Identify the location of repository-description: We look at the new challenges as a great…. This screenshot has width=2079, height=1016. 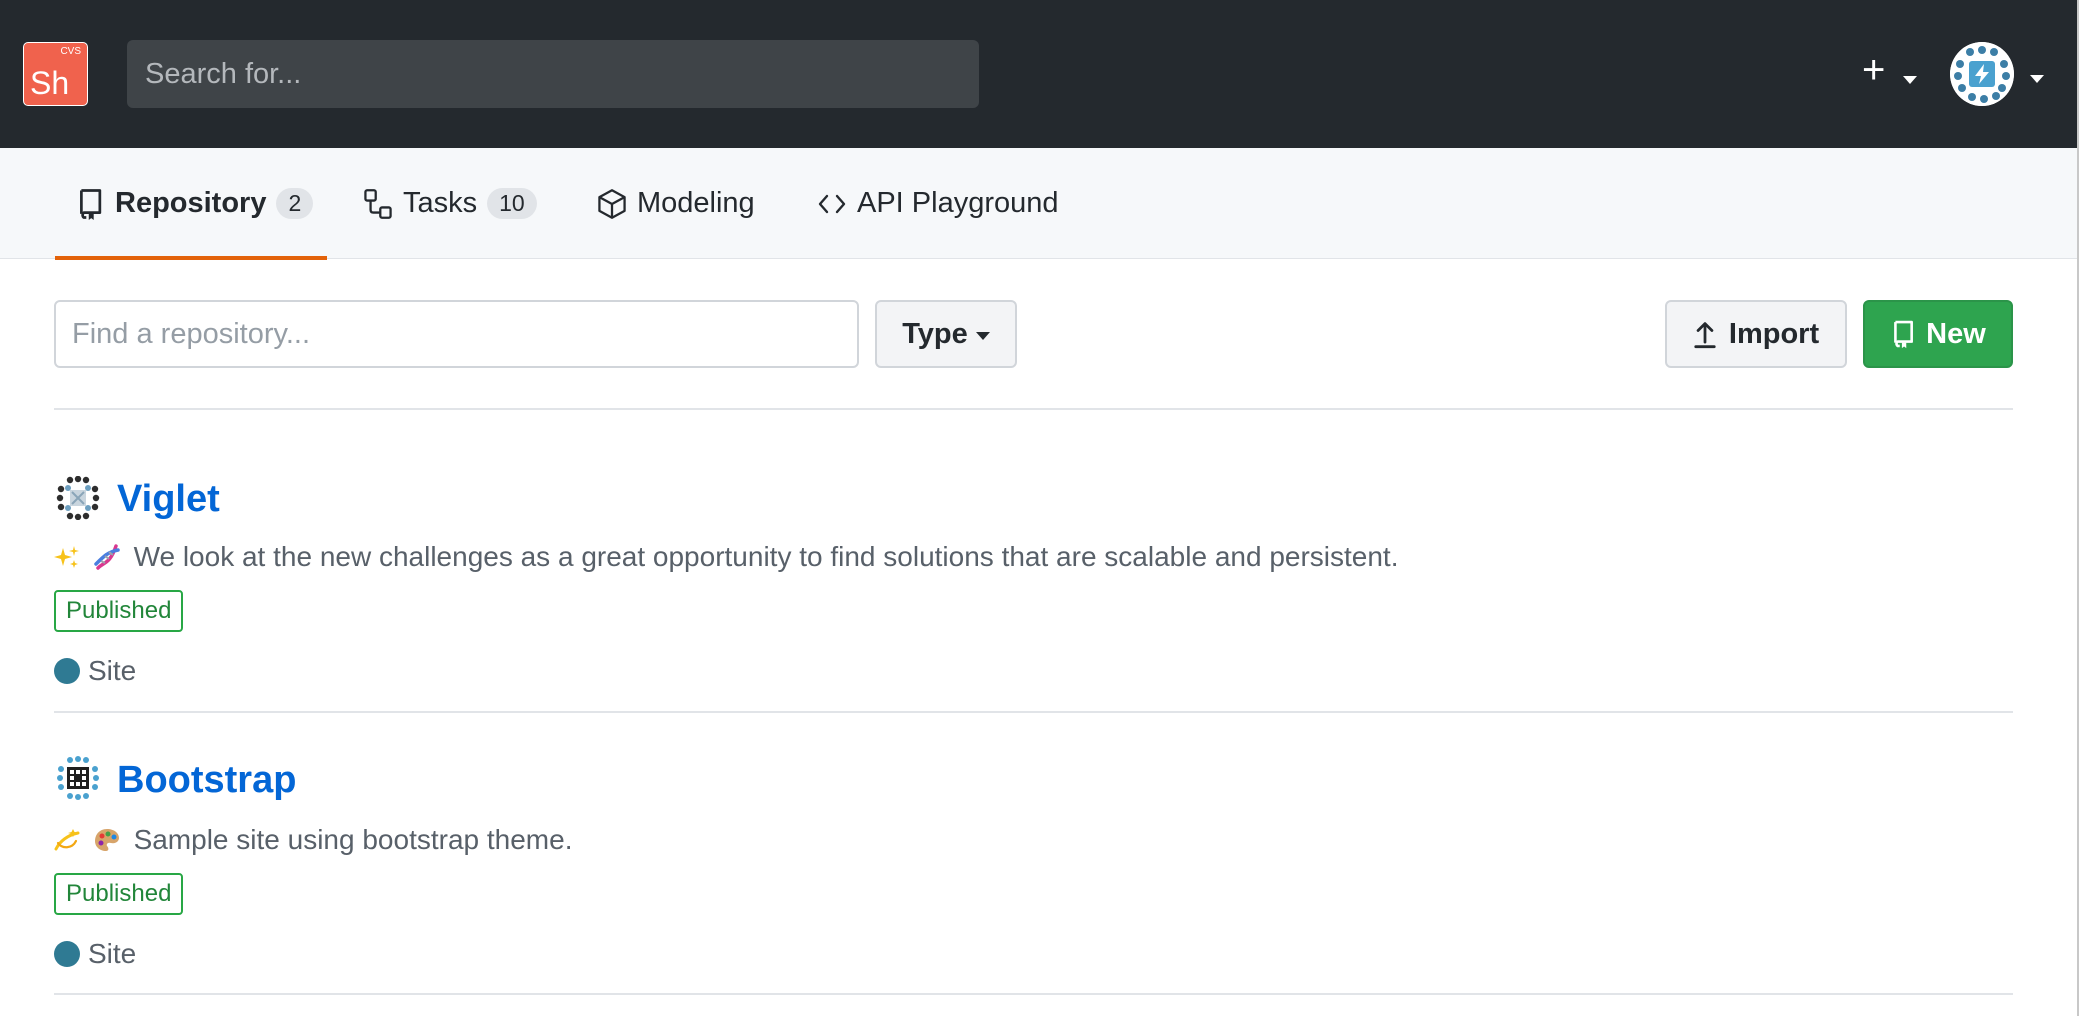
(726, 557).